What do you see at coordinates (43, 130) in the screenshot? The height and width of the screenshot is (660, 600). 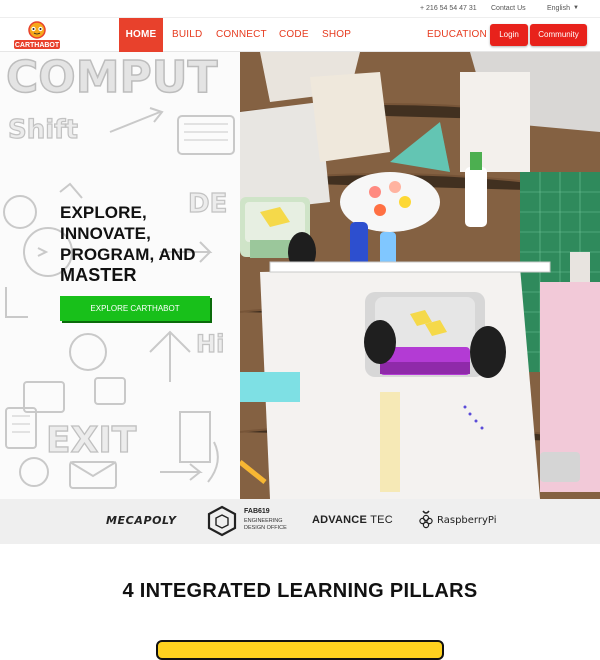 I see `doodle-word: Shift` at bounding box center [43, 130].